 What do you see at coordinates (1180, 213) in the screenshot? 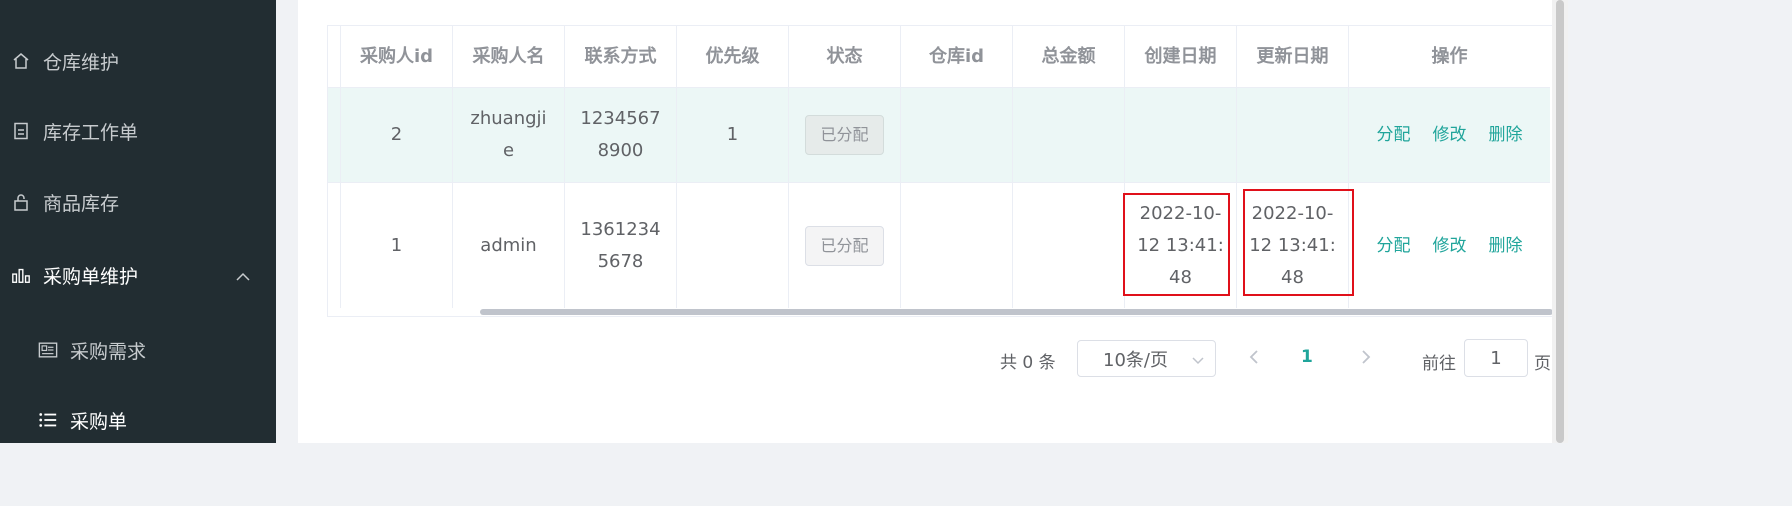
I see `created-date-line: 2022-10-` at bounding box center [1180, 213].